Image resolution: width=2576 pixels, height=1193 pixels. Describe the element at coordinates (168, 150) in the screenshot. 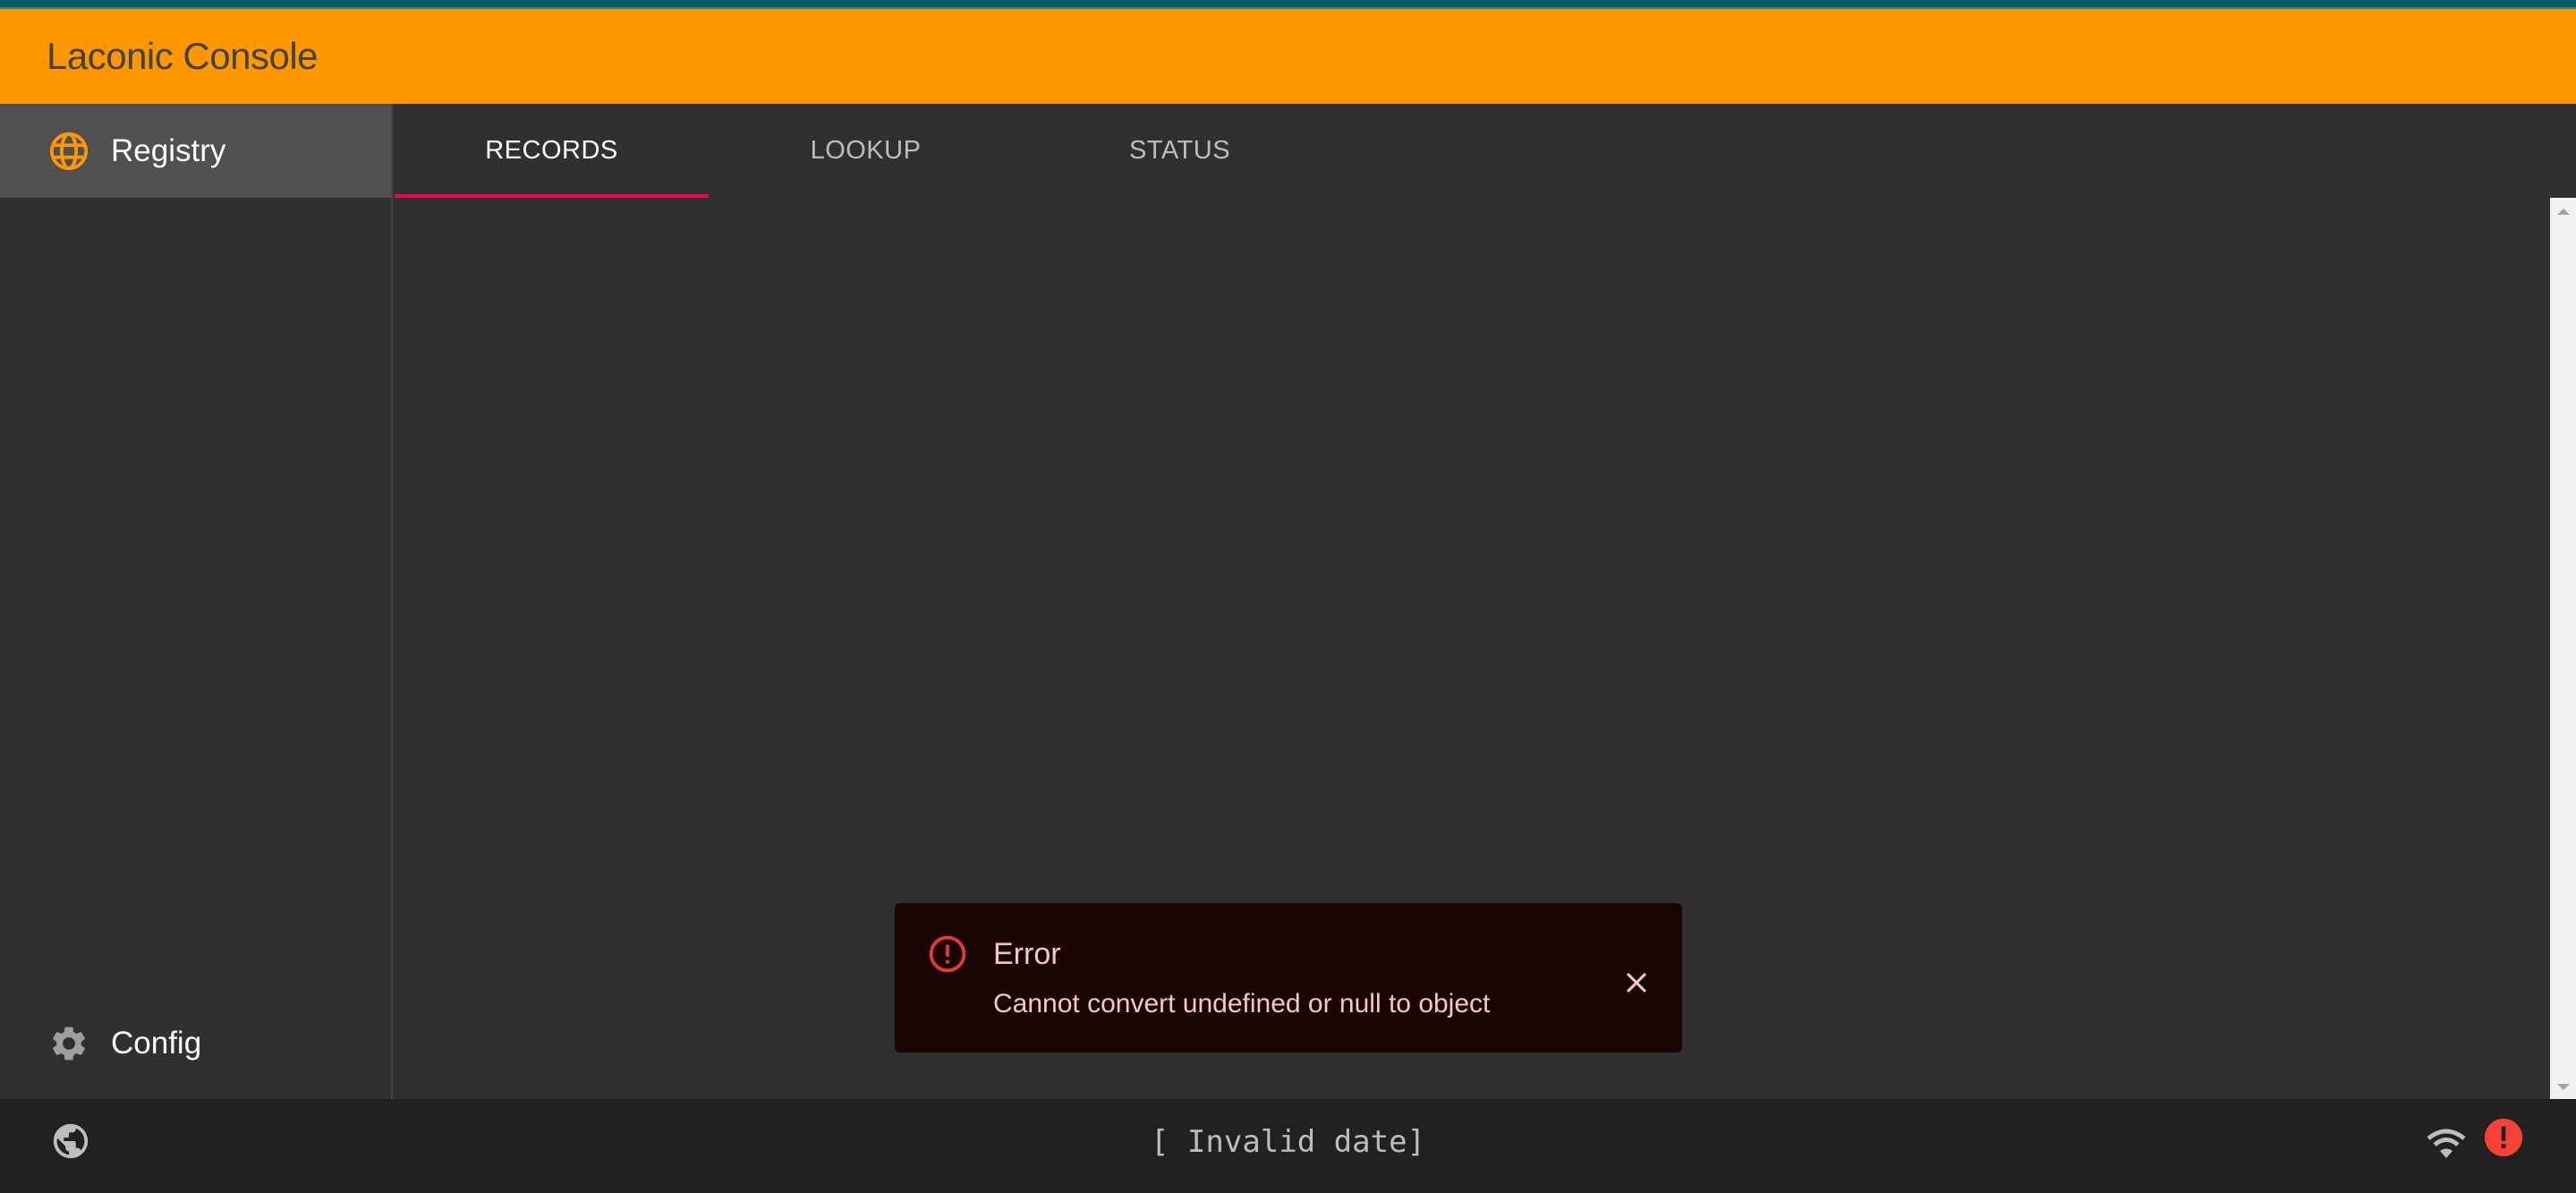

I see `sidebar-item-label: Registry` at that location.